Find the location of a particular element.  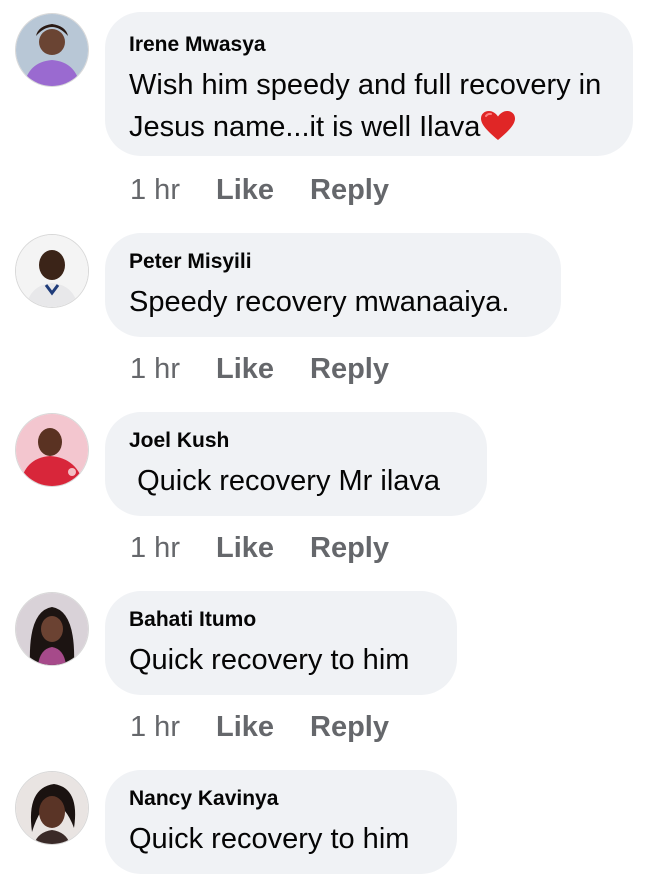

comment-bubble: Nancy Kavinya Quick recovery to him is located at coordinates (281, 822).